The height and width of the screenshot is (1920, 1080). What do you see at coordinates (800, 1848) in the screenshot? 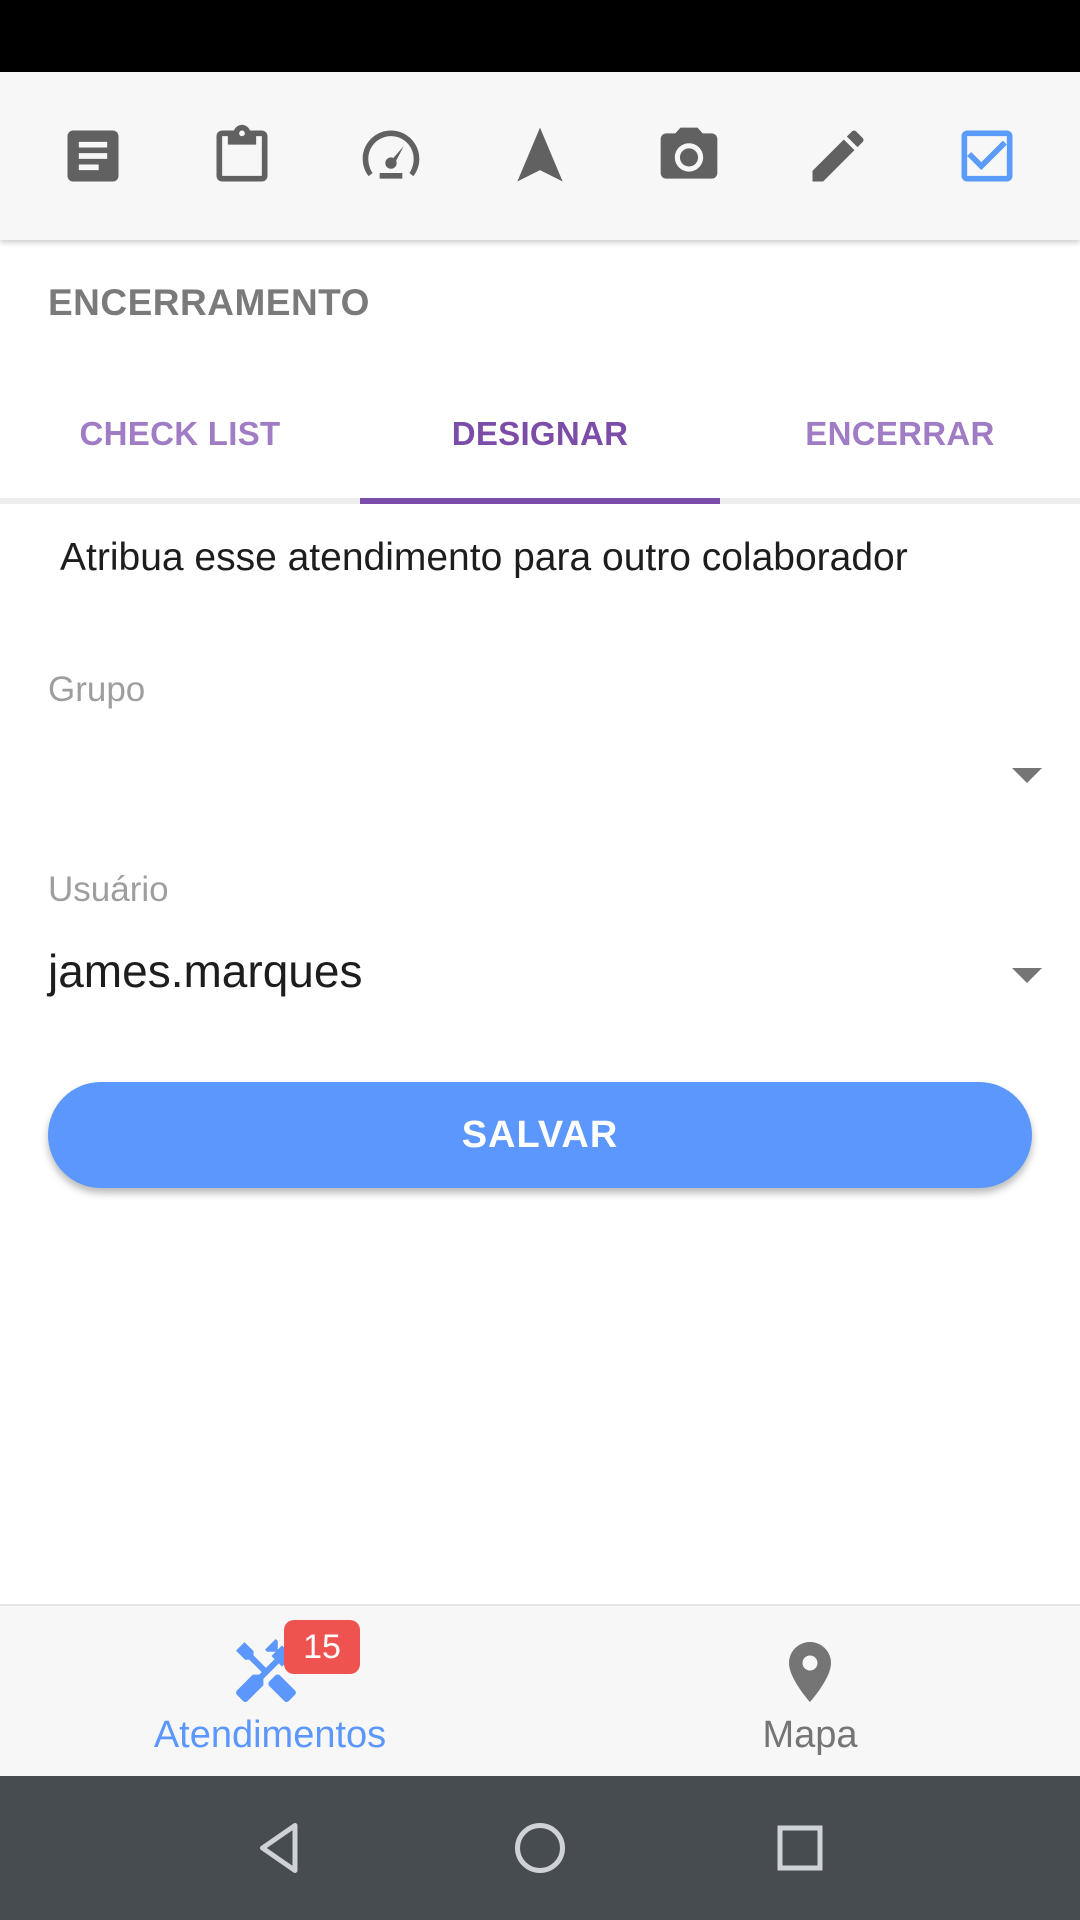
I see `recents-icon` at bounding box center [800, 1848].